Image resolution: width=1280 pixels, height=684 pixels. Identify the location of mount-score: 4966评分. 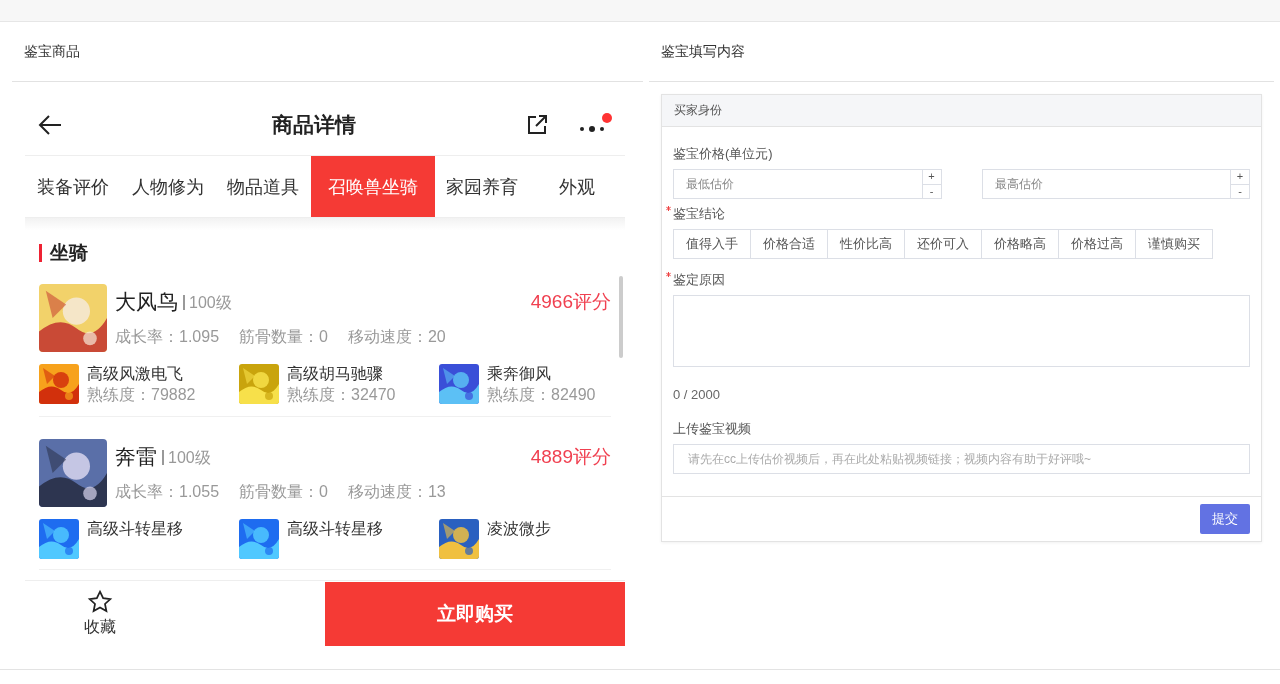
(570, 302).